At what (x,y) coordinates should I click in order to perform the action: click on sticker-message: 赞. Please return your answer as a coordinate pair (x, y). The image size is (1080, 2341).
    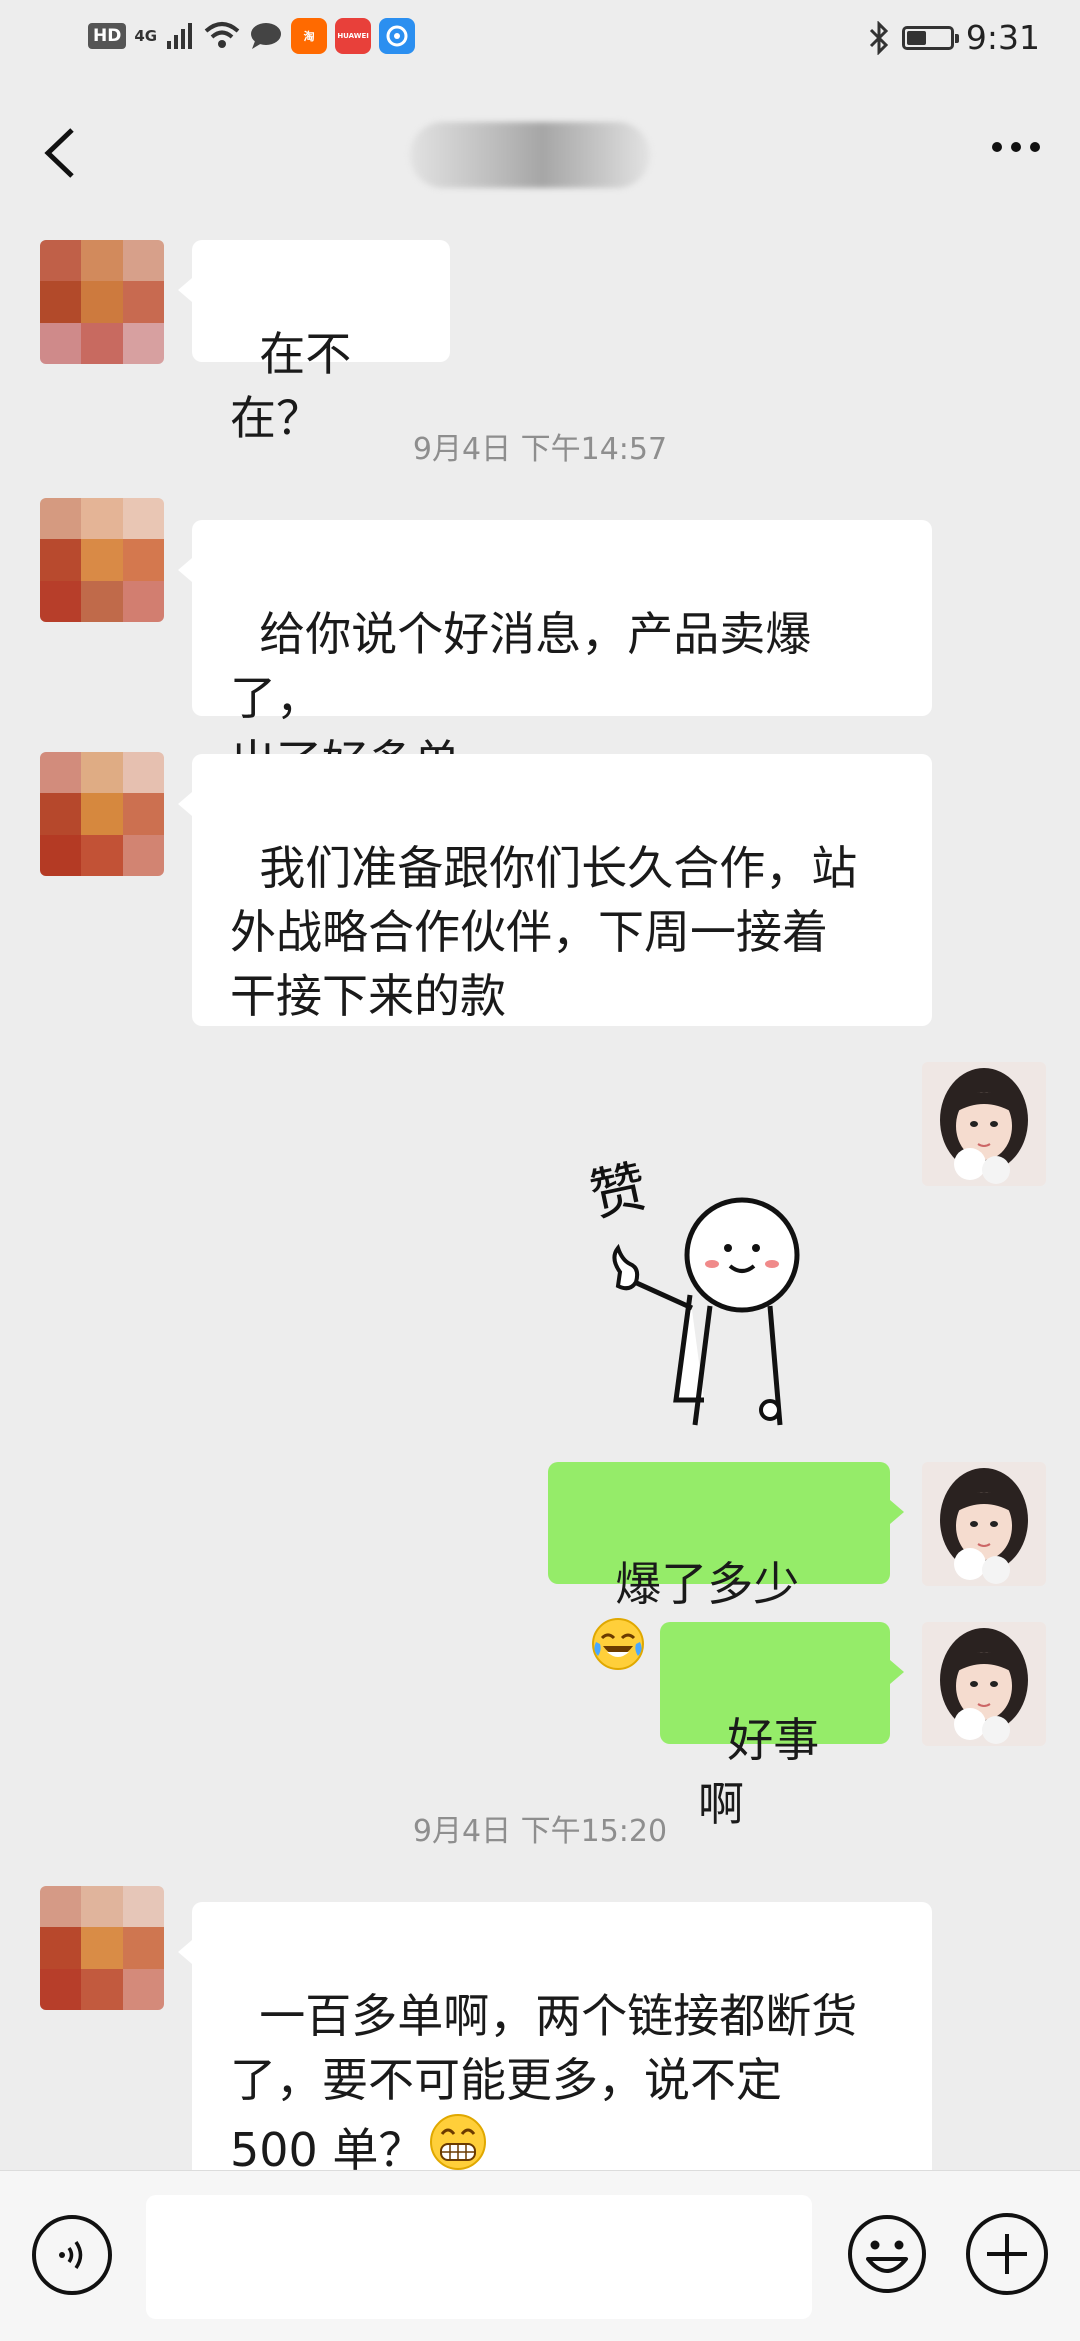
    Looking at the image, I should click on (700, 1285).